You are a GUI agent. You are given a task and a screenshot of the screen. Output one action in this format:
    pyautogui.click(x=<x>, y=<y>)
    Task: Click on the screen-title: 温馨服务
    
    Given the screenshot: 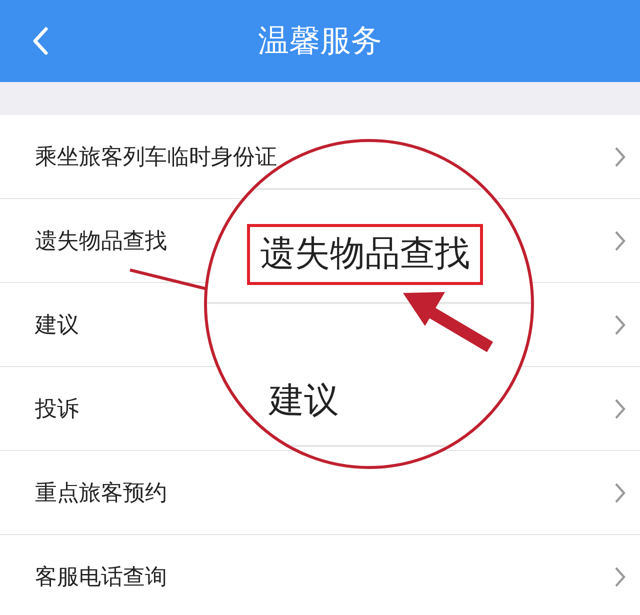 What is the action you would take?
    pyautogui.click(x=320, y=41)
    